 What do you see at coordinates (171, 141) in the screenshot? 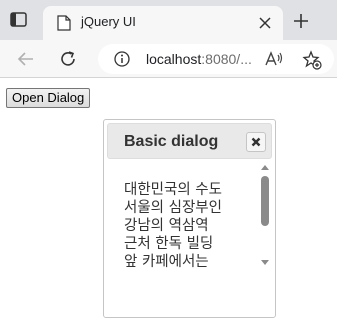
I see `dialog-title: Basic dialog` at bounding box center [171, 141].